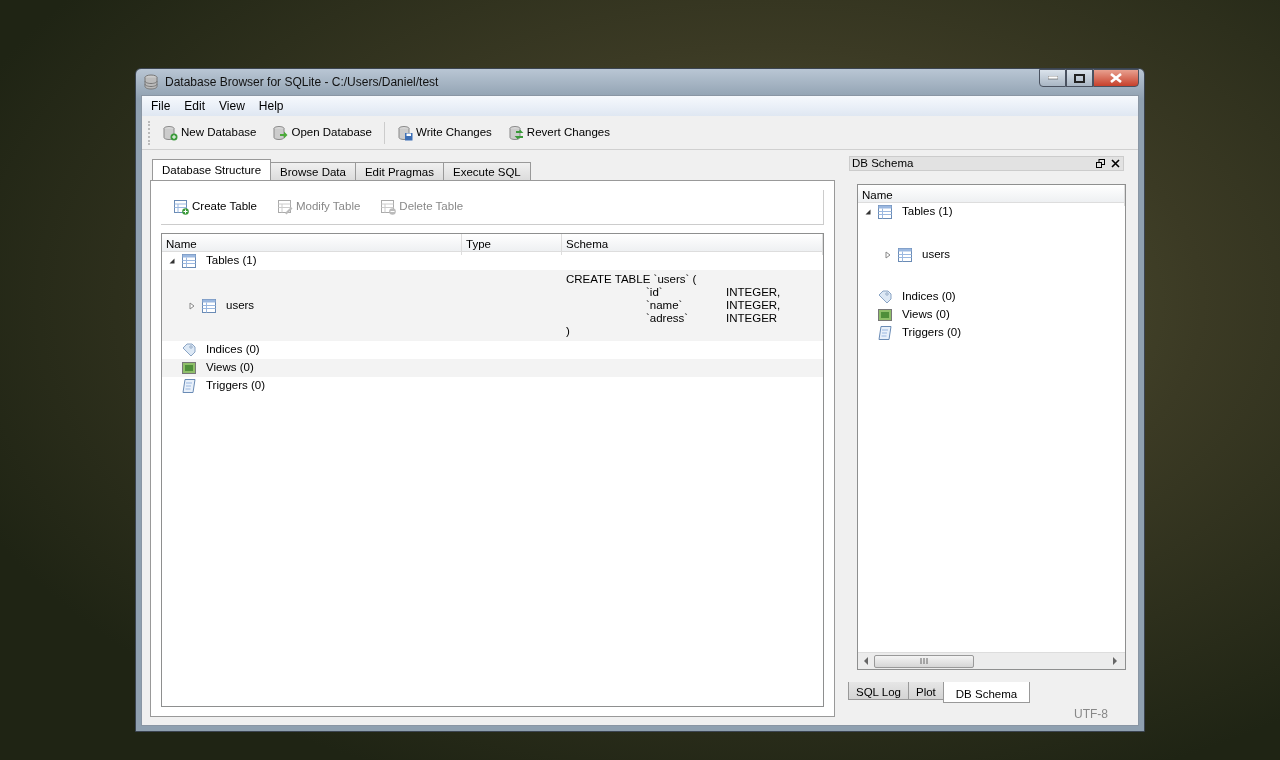 This screenshot has height=760, width=1280. I want to click on maximize-icon, so click(1079, 78).